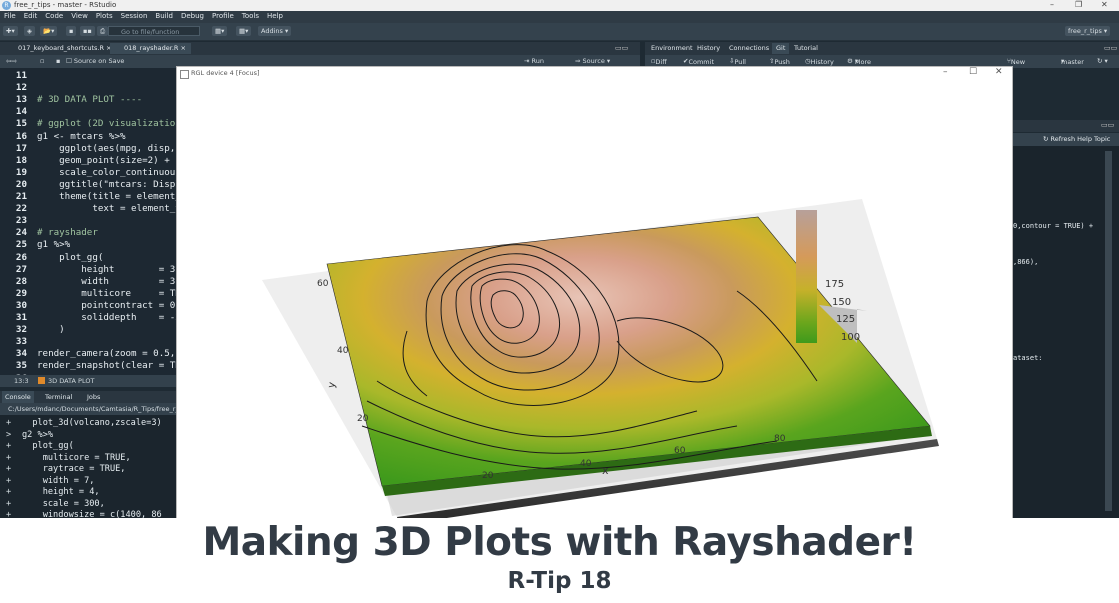  What do you see at coordinates (99, 61) in the screenshot?
I see `source-on-save-label: Source on Save` at bounding box center [99, 61].